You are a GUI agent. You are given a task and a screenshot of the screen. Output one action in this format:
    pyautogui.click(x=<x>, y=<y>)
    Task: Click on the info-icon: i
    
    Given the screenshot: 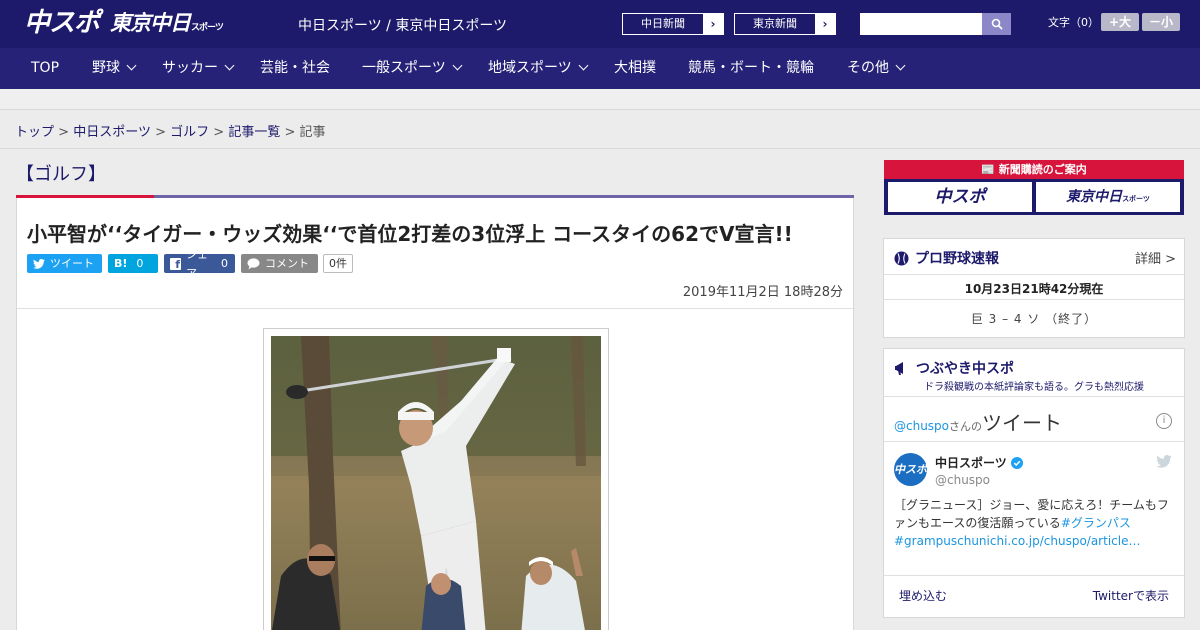 What is the action you would take?
    pyautogui.click(x=1164, y=421)
    